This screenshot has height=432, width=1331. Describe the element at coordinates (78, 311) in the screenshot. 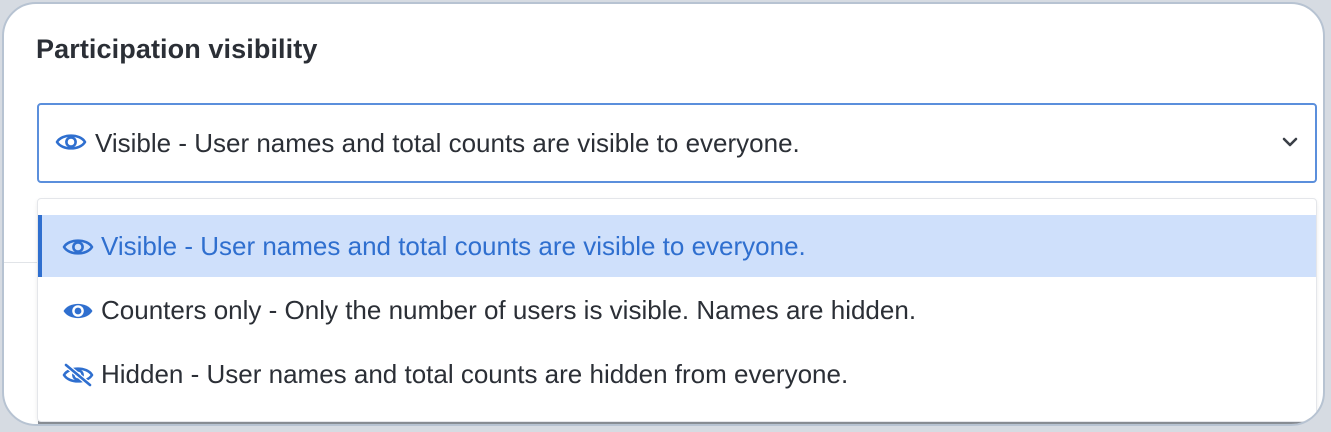

I see `eye-filled-icon` at that location.